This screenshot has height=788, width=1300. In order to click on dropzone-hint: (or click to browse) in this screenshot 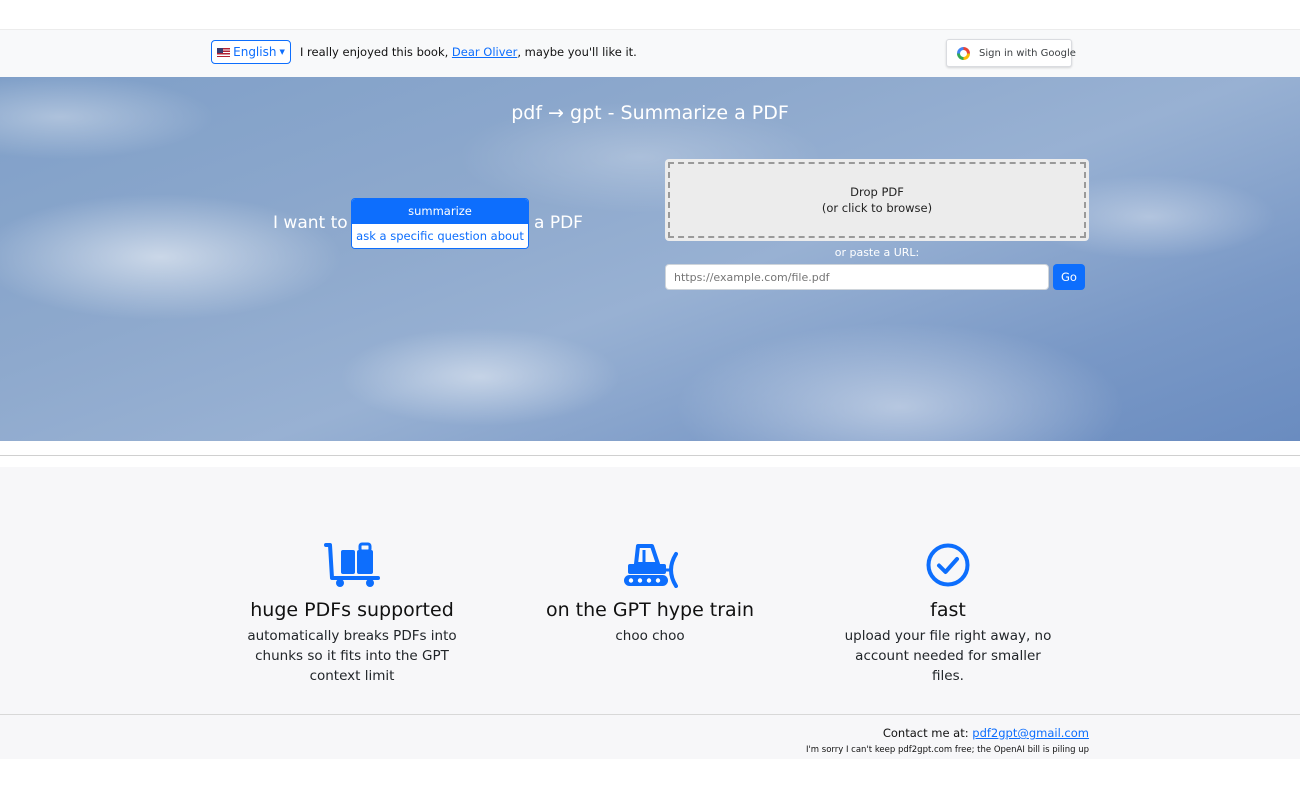, I will do `click(877, 208)`.